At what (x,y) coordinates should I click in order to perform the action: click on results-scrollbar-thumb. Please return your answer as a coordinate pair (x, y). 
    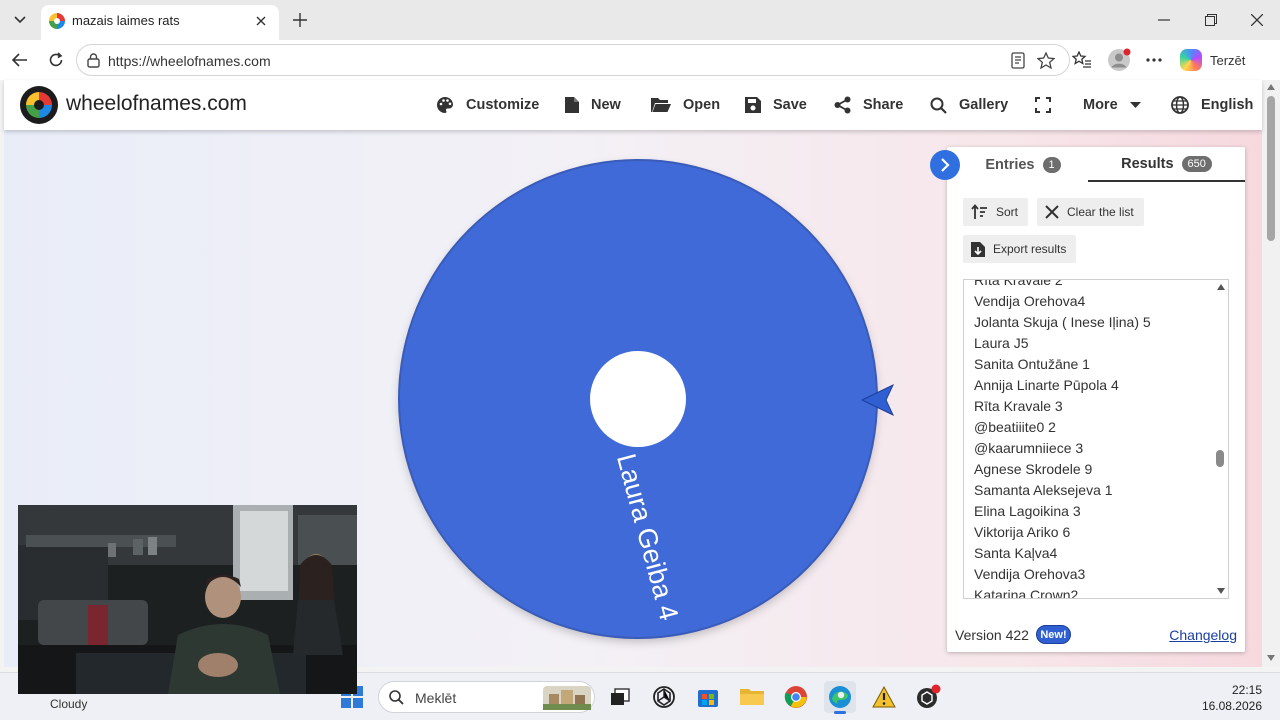
    Looking at the image, I should click on (1220, 458).